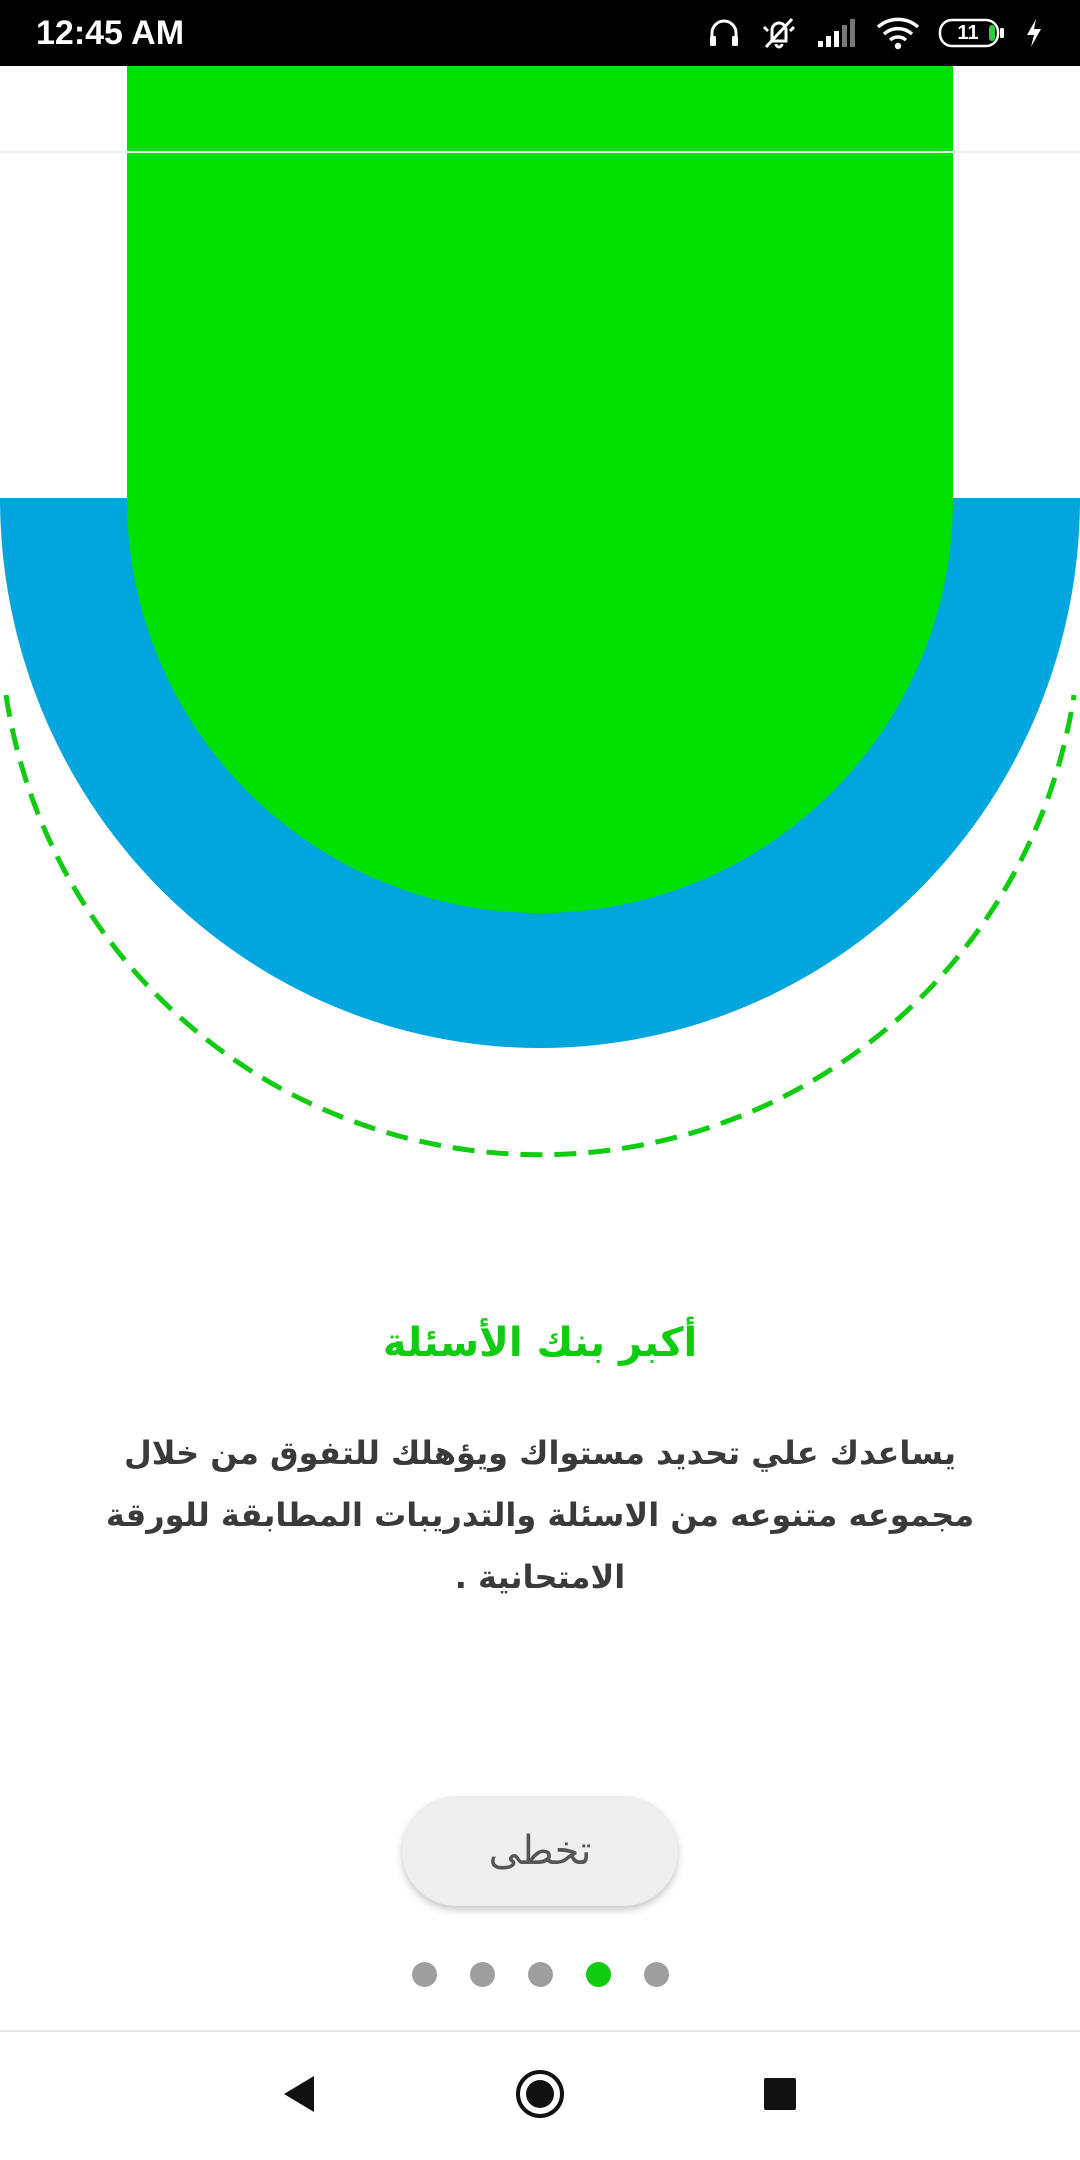  I want to click on status-bar: 12:45 AM 11, so click(540, 33).